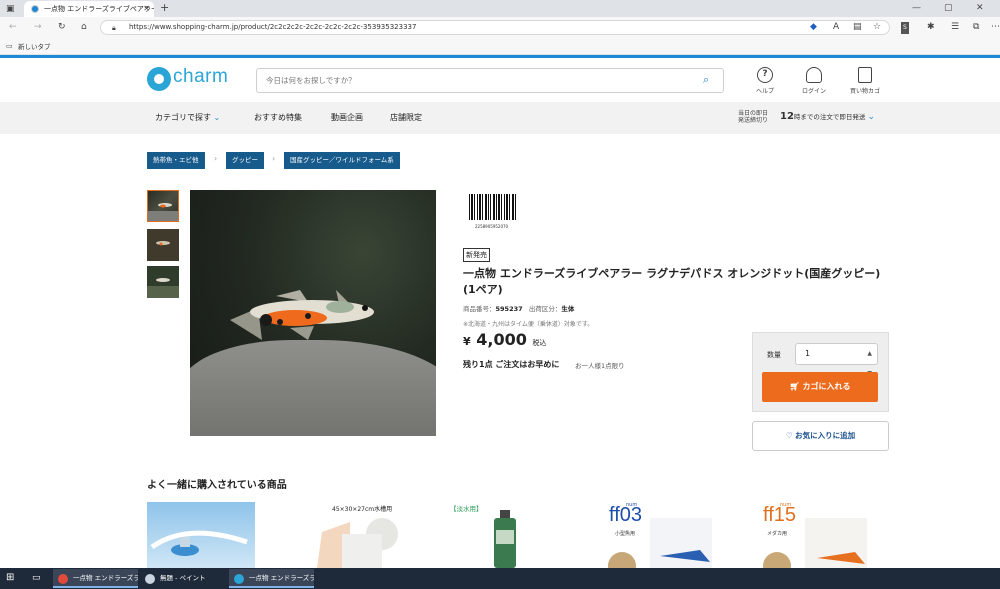 The image size is (1000, 589). I want to click on purchase-limit: お一人様1点限り, so click(600, 366).